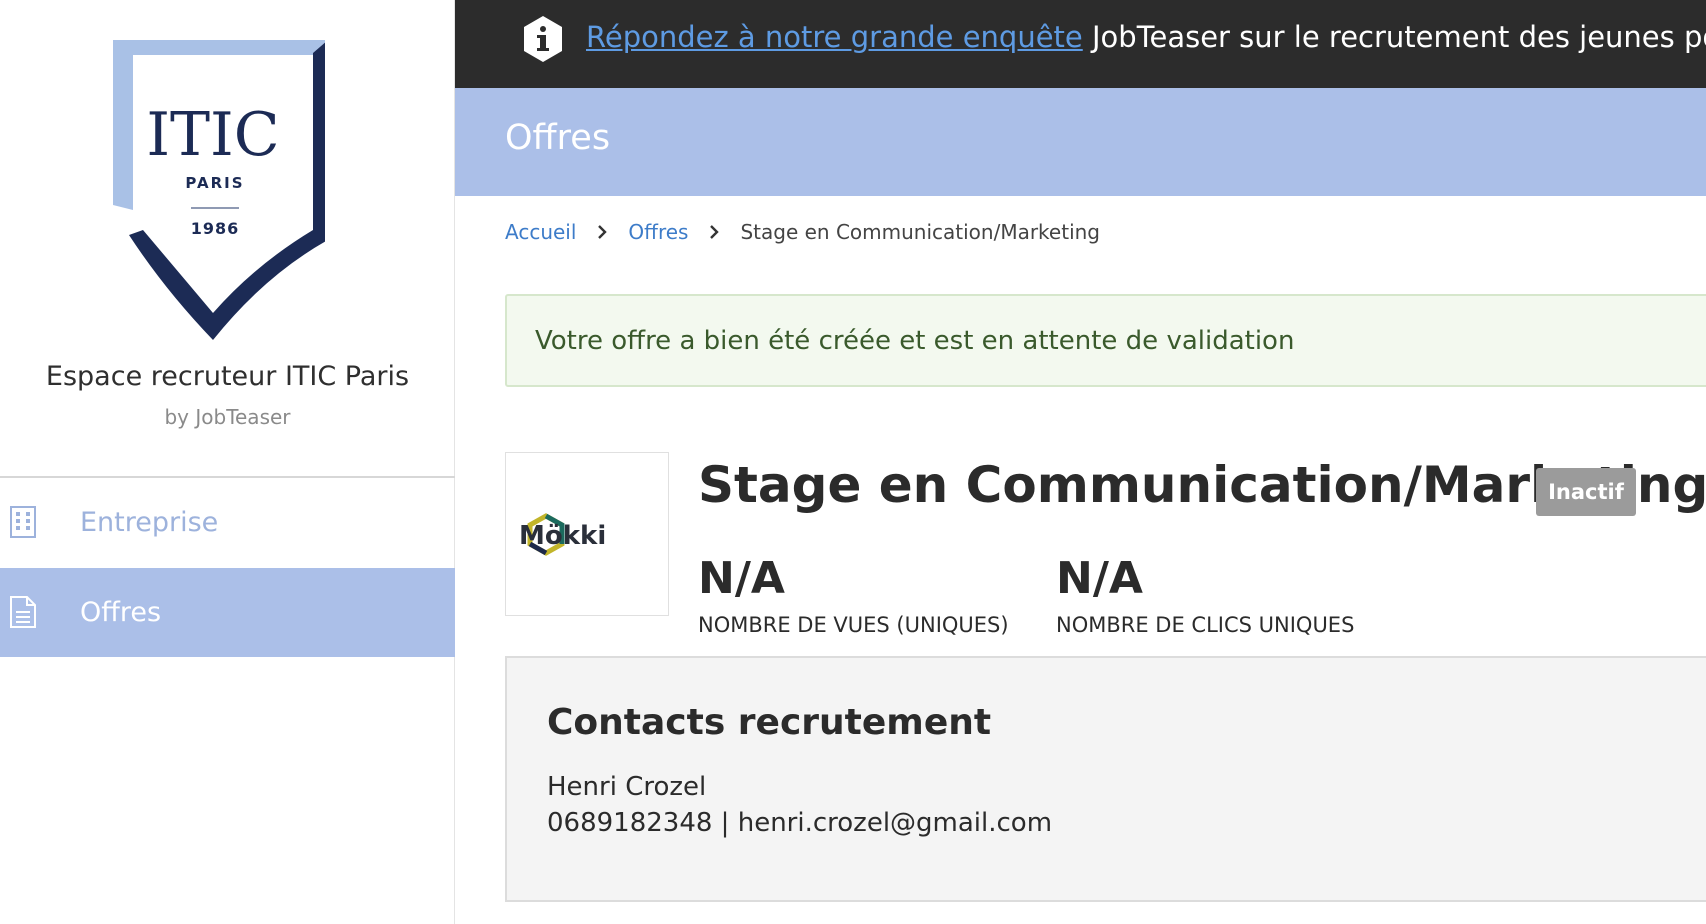 The image size is (1706, 924). What do you see at coordinates (834, 37) in the screenshot?
I see `survey-link: Répondez à notre grande enquête` at bounding box center [834, 37].